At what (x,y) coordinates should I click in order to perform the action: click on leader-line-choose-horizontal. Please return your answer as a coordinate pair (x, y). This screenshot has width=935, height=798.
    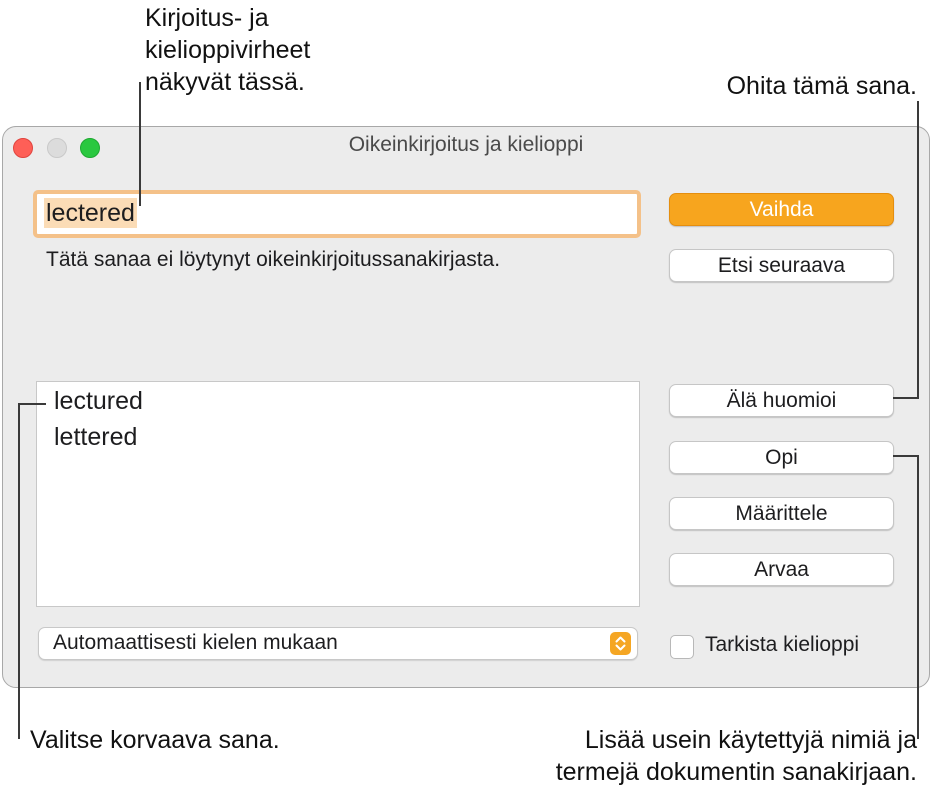
    Looking at the image, I should click on (32, 404).